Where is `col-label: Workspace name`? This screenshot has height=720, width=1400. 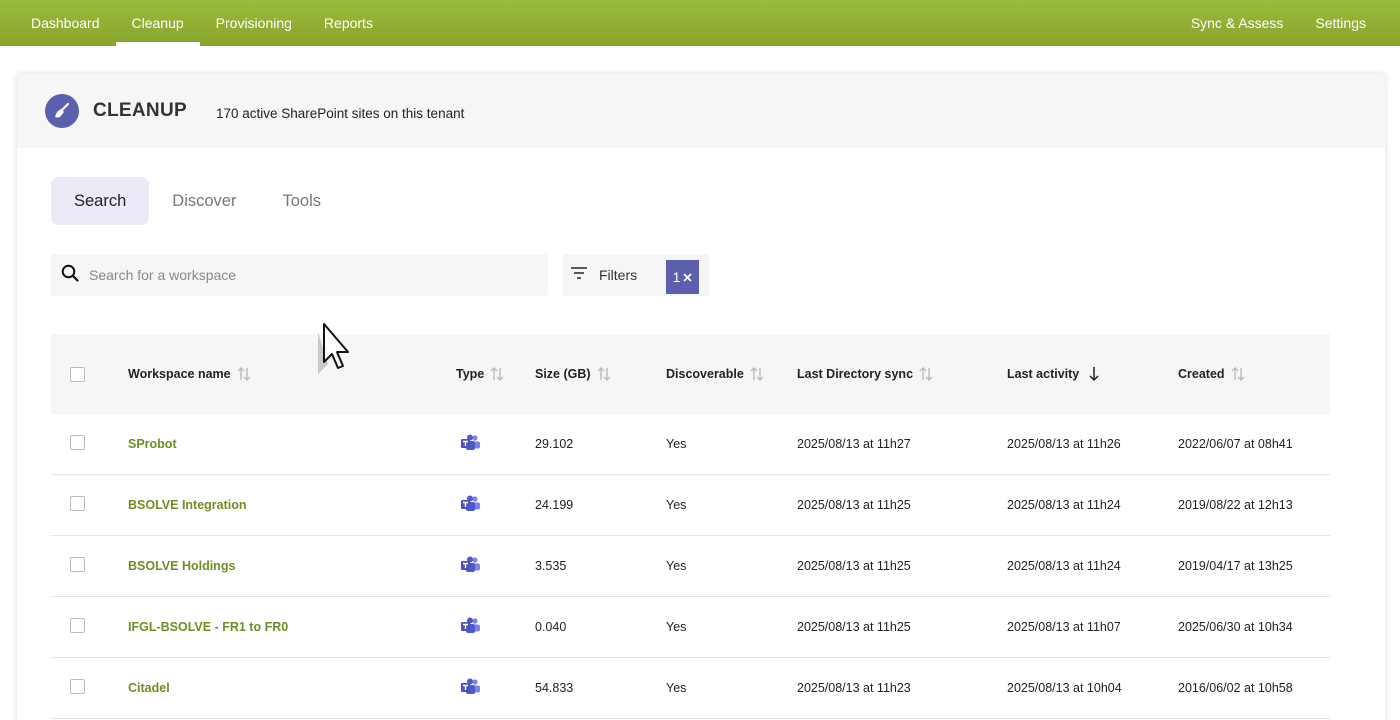
col-label: Workspace name is located at coordinates (179, 374).